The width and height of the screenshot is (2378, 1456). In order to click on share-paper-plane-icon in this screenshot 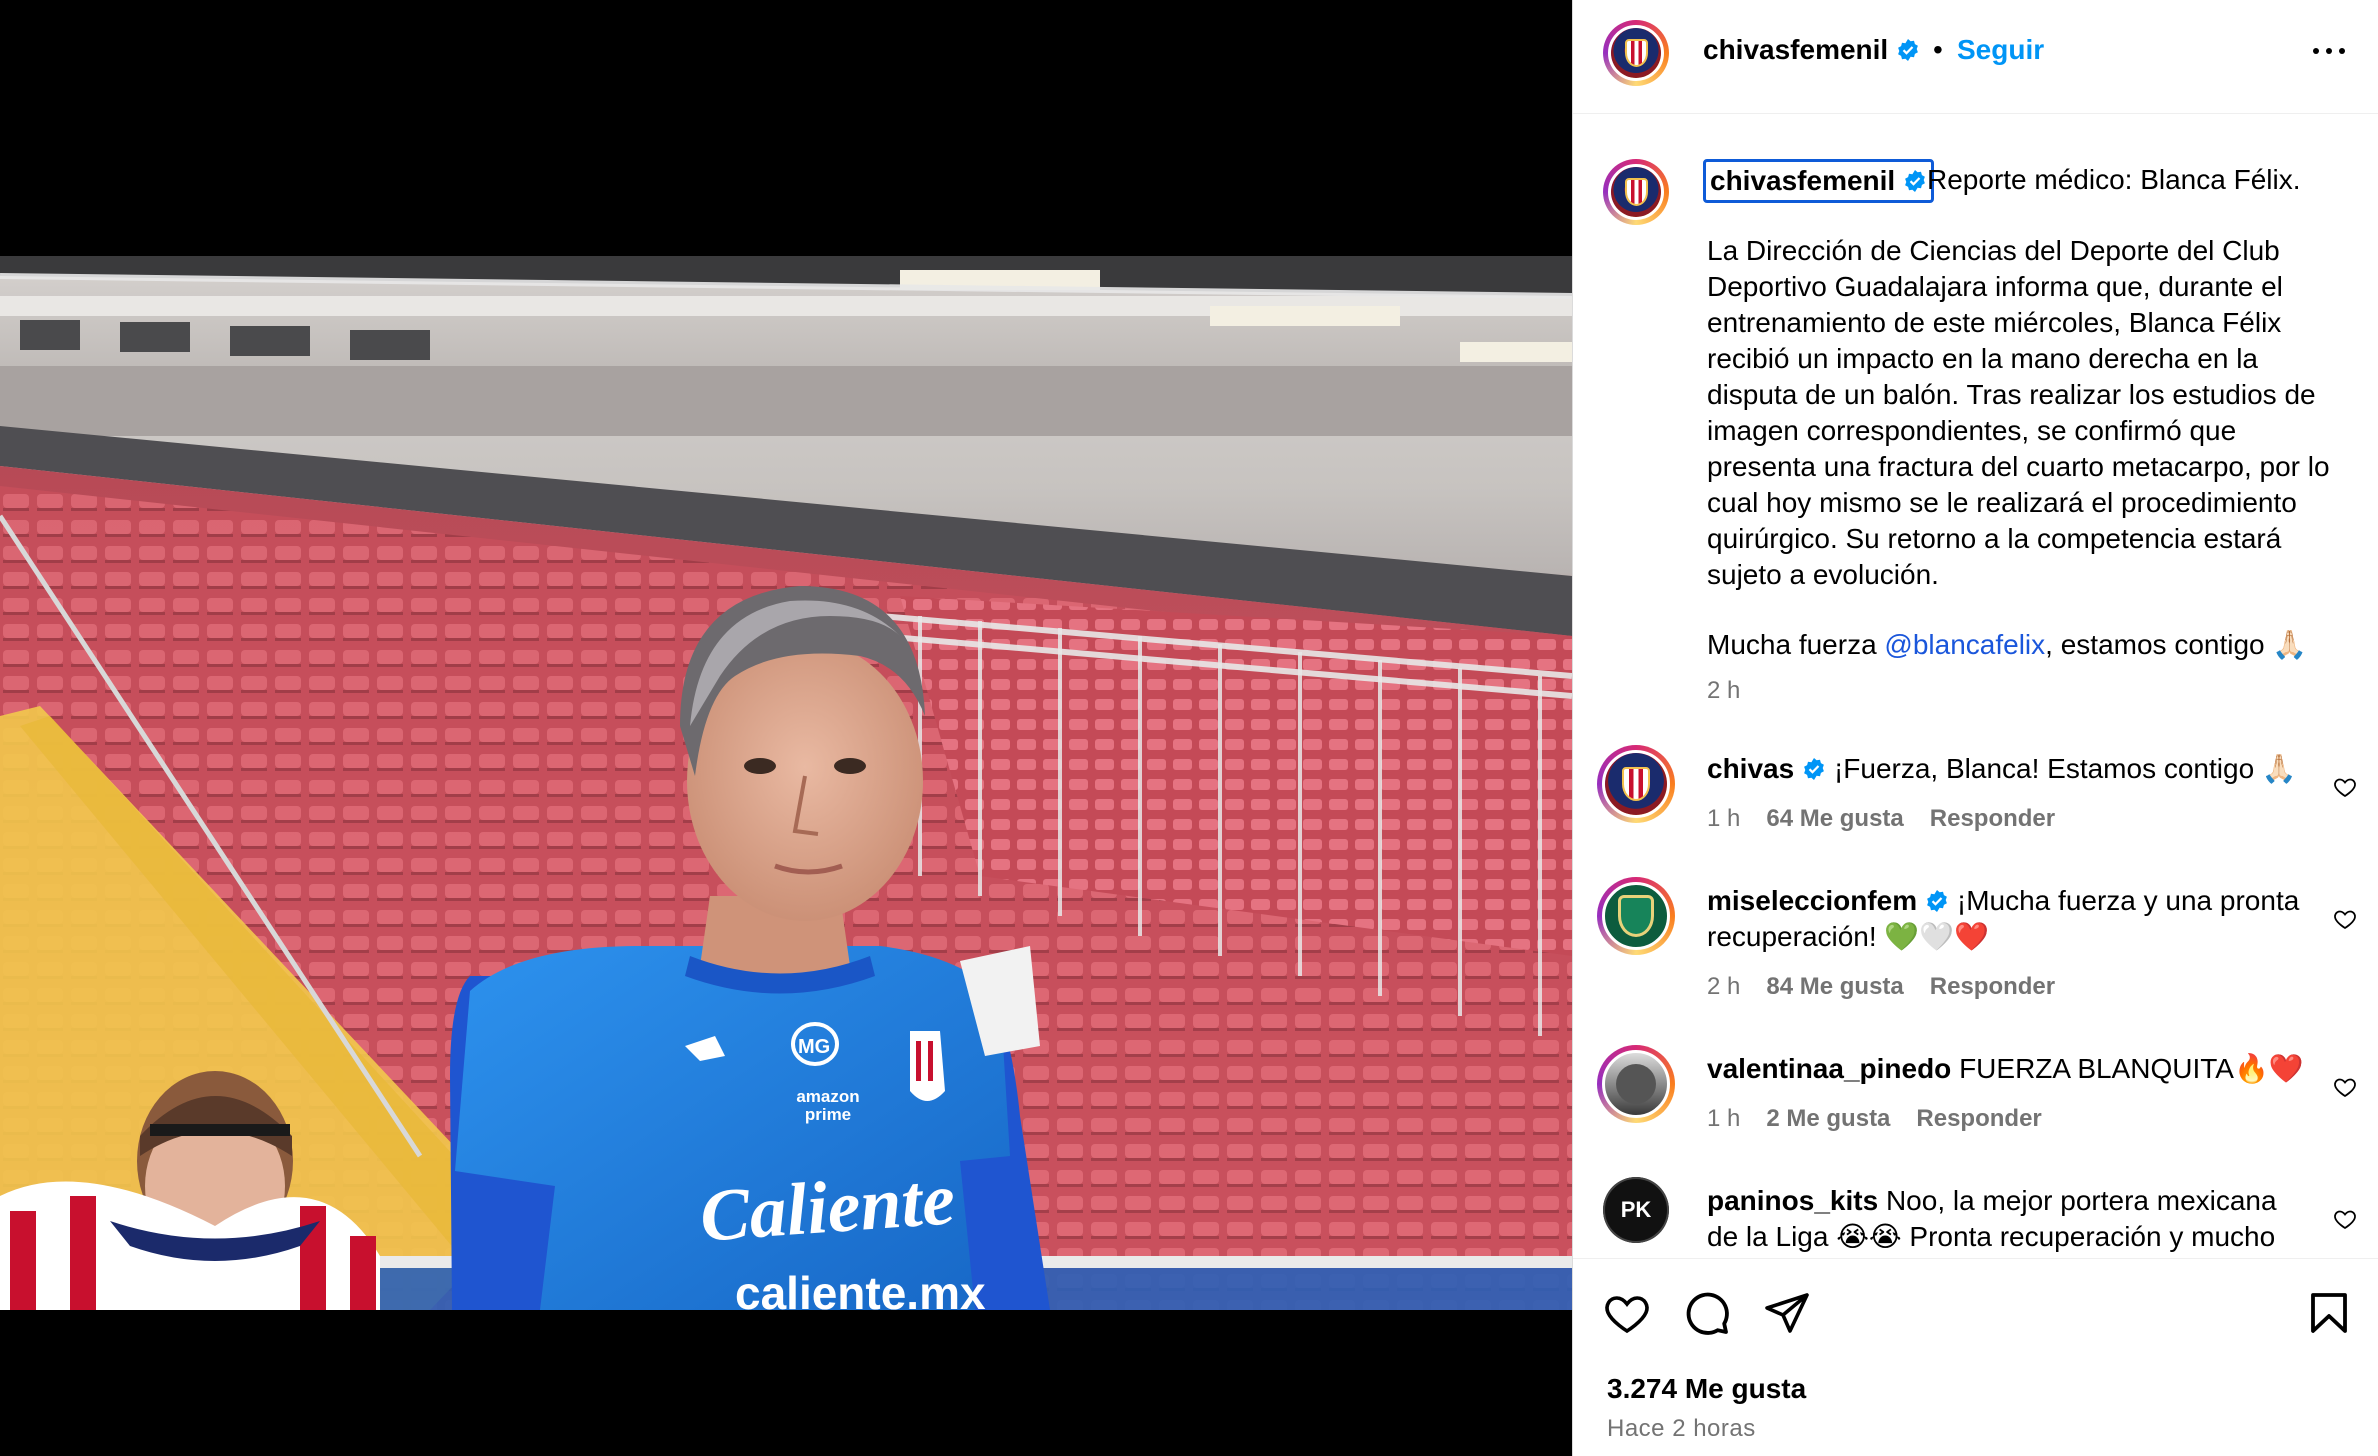, I will do `click(1787, 1313)`.